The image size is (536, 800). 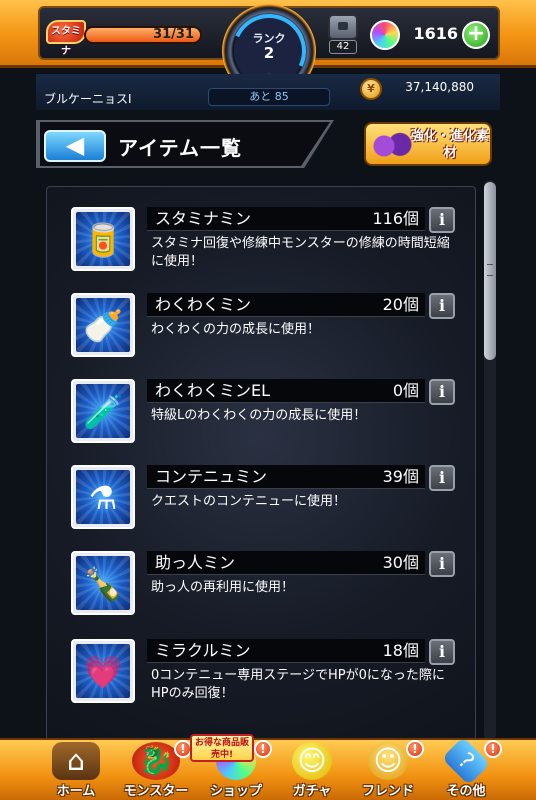 What do you see at coordinates (435, 33) in the screenshot?
I see `orb-count: 1616` at bounding box center [435, 33].